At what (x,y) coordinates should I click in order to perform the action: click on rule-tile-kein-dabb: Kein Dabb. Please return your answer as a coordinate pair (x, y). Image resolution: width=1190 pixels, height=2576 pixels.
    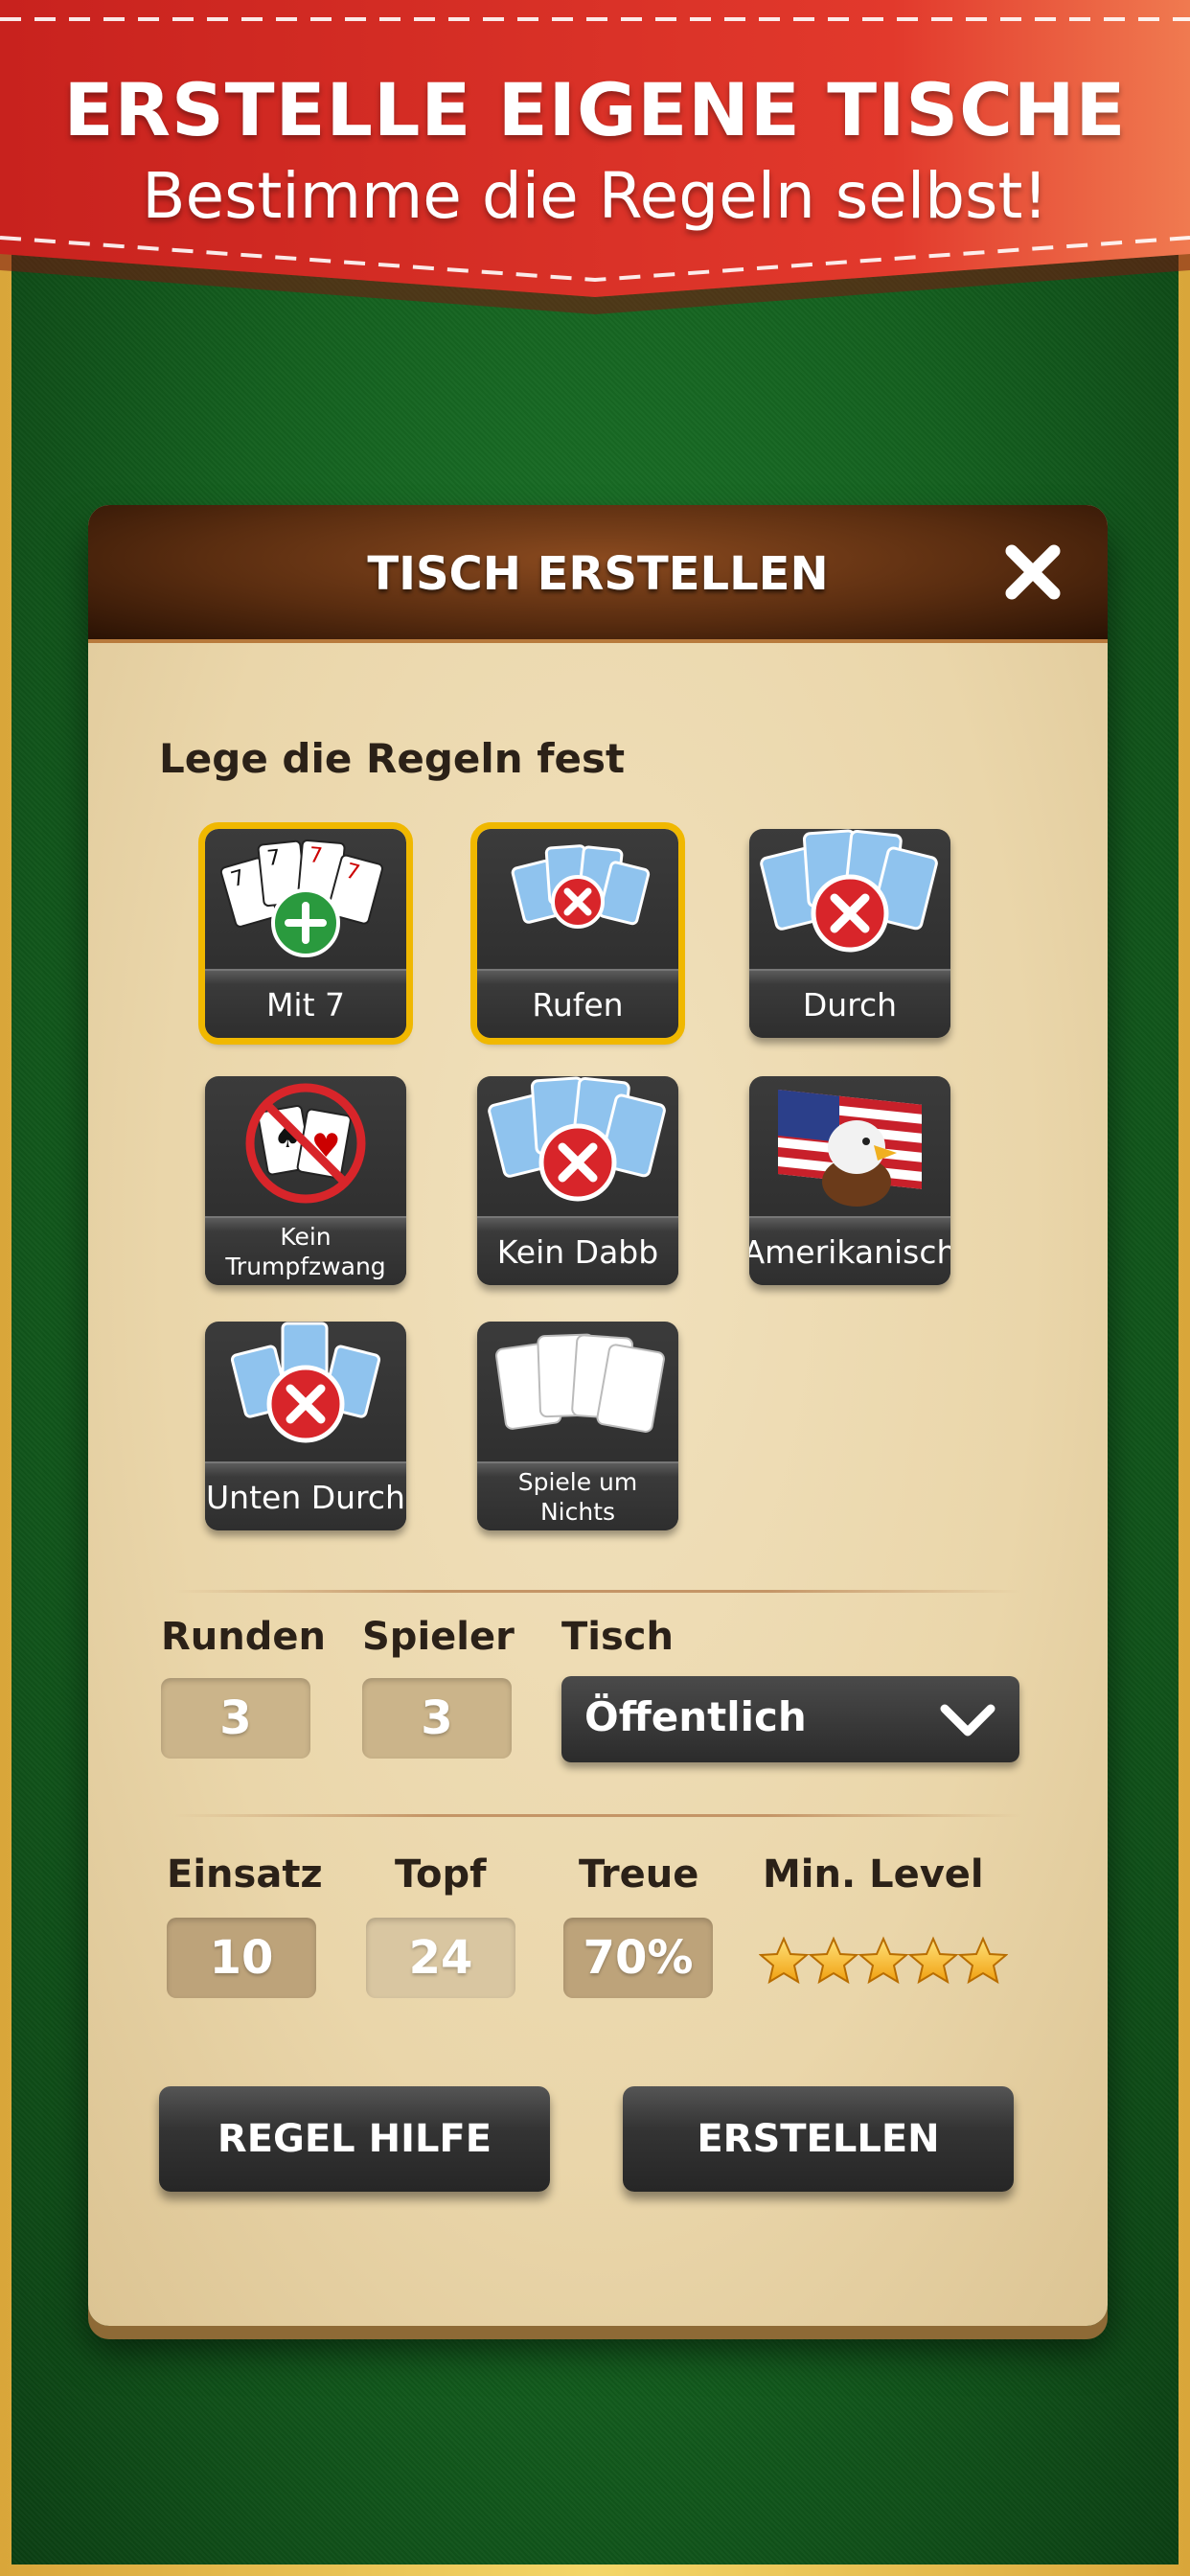
    Looking at the image, I should click on (577, 1180).